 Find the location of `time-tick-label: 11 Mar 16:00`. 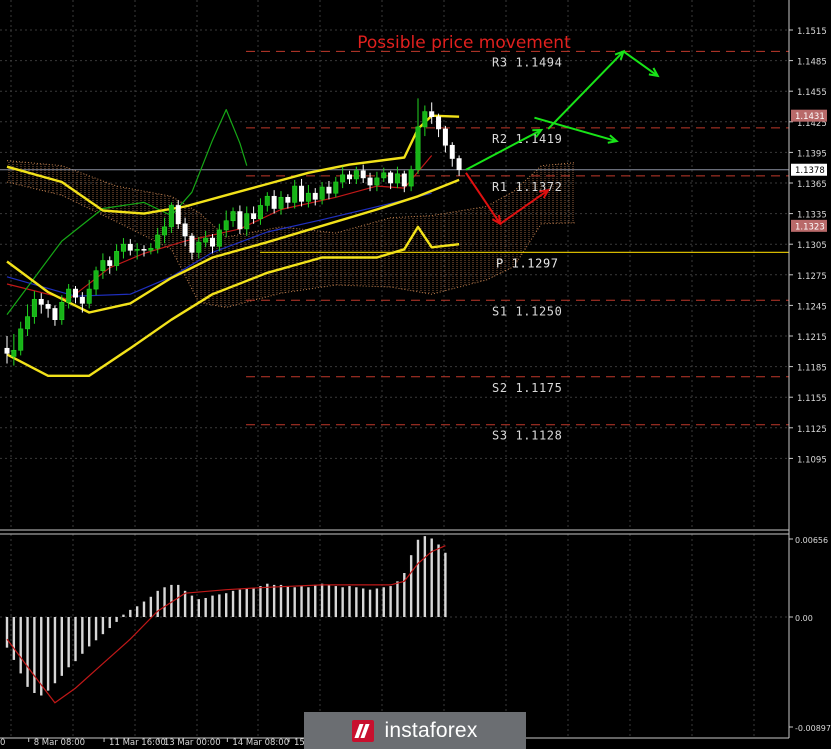

time-tick-label: 11 Mar 16:00 is located at coordinates (137, 743).